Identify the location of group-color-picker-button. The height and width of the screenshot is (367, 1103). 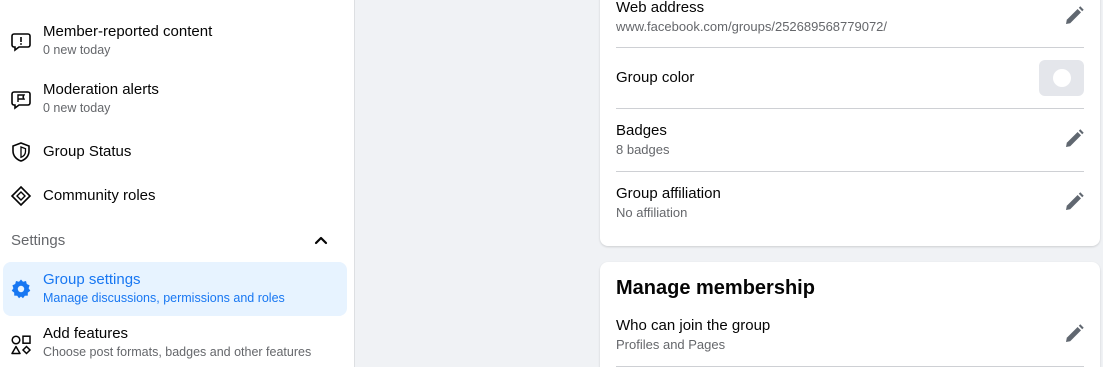
(1061, 78).